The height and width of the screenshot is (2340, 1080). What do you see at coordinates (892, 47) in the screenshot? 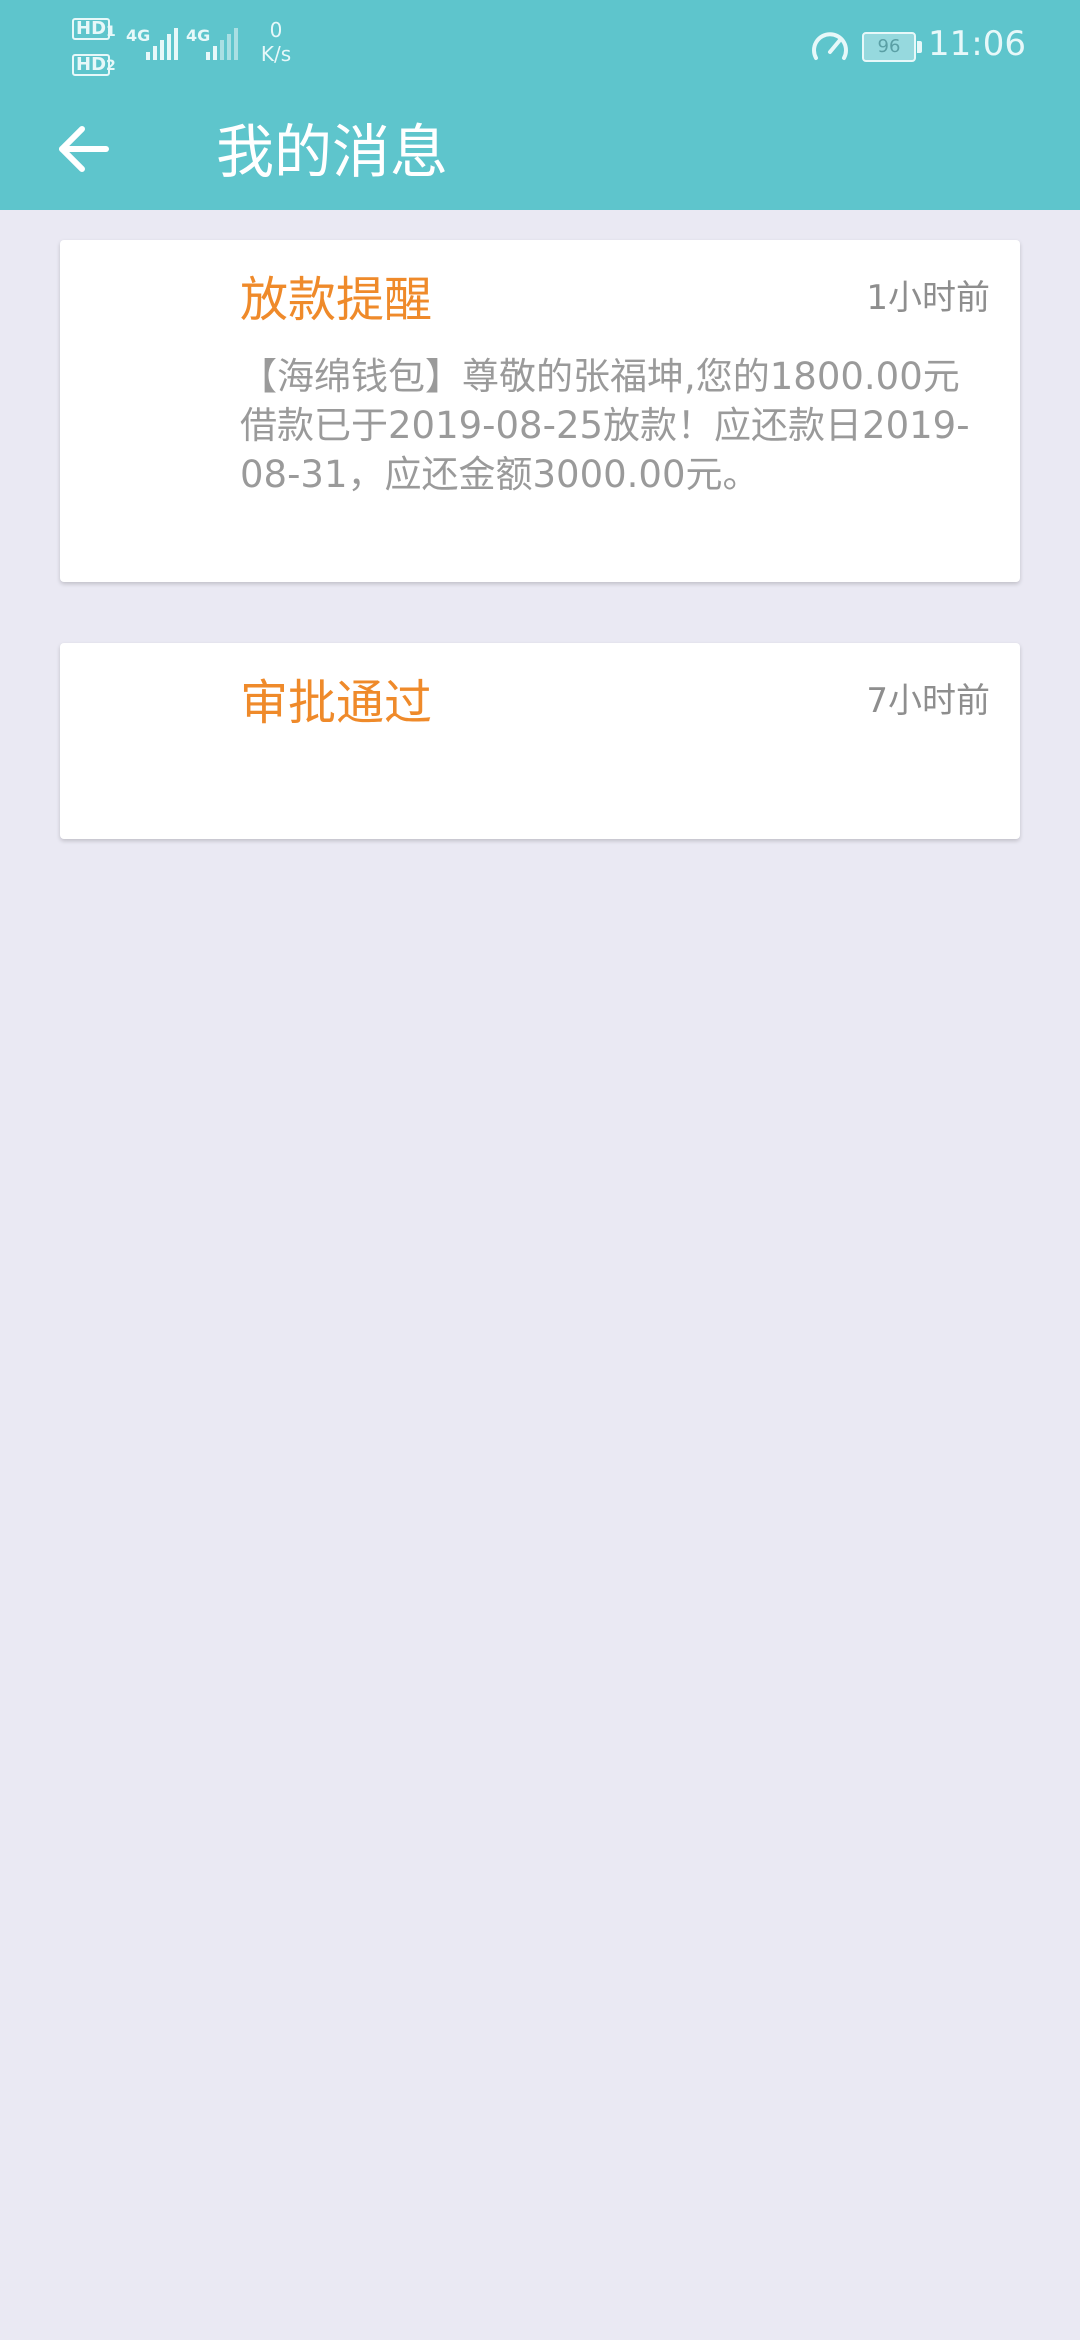
I see `battery-indicator: 96` at bounding box center [892, 47].